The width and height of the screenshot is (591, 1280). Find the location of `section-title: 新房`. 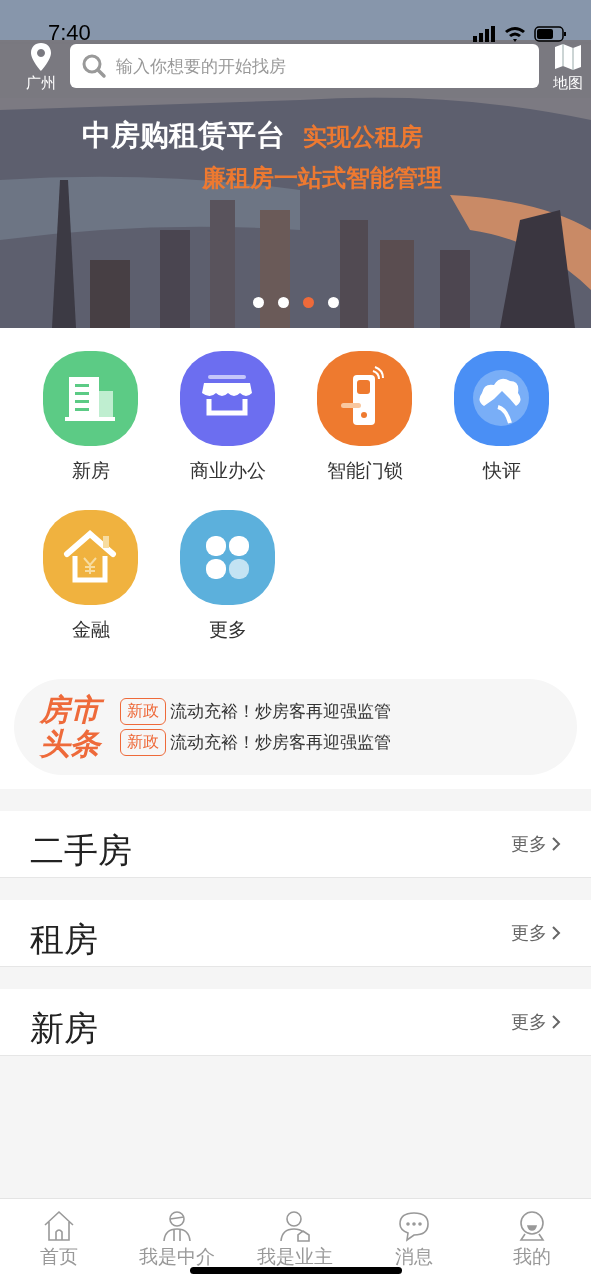

section-title: 新房 is located at coordinates (64, 1028).